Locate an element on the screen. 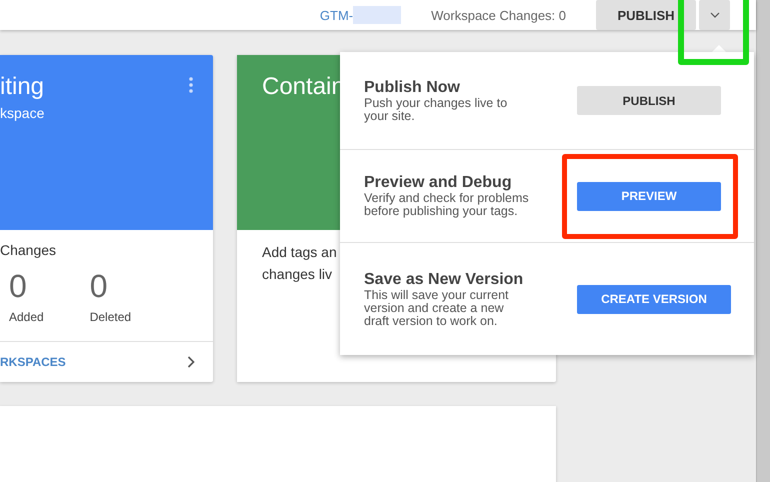 Image resolution: width=770 pixels, height=482 pixels. chevron-right-icon is located at coordinates (191, 362).